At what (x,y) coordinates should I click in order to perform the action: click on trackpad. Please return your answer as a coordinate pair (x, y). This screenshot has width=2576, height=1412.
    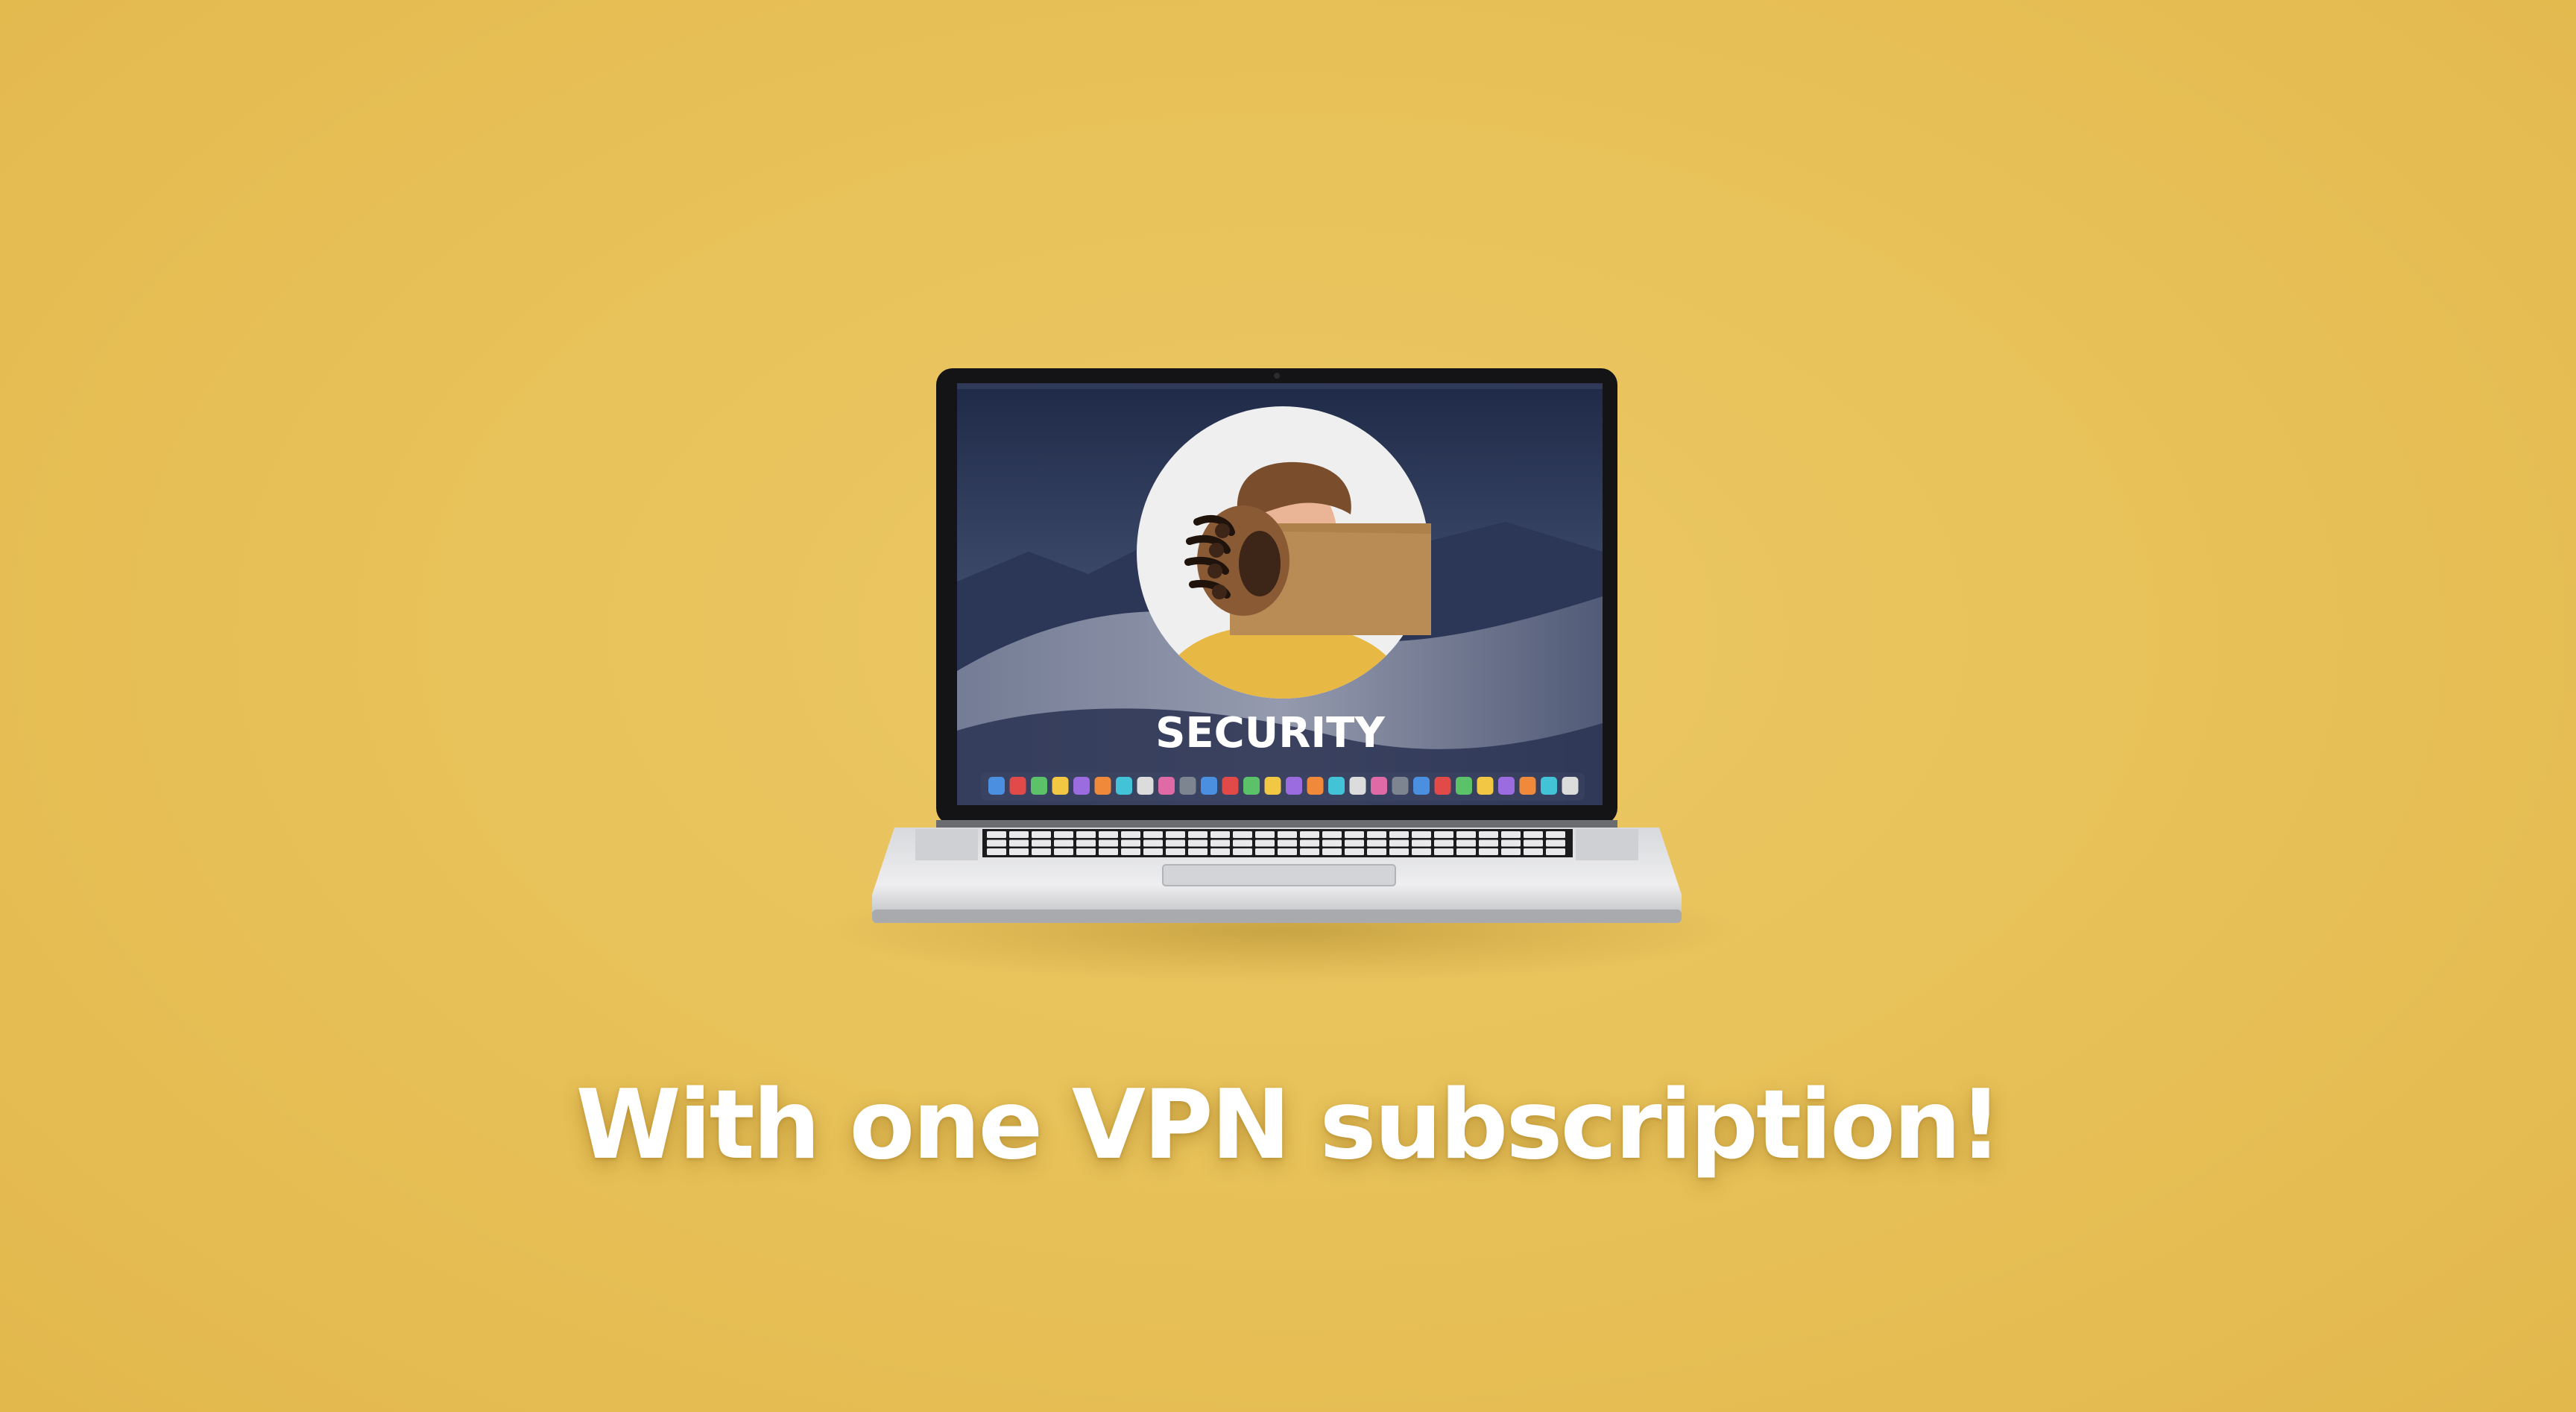
    Looking at the image, I should click on (1279, 875).